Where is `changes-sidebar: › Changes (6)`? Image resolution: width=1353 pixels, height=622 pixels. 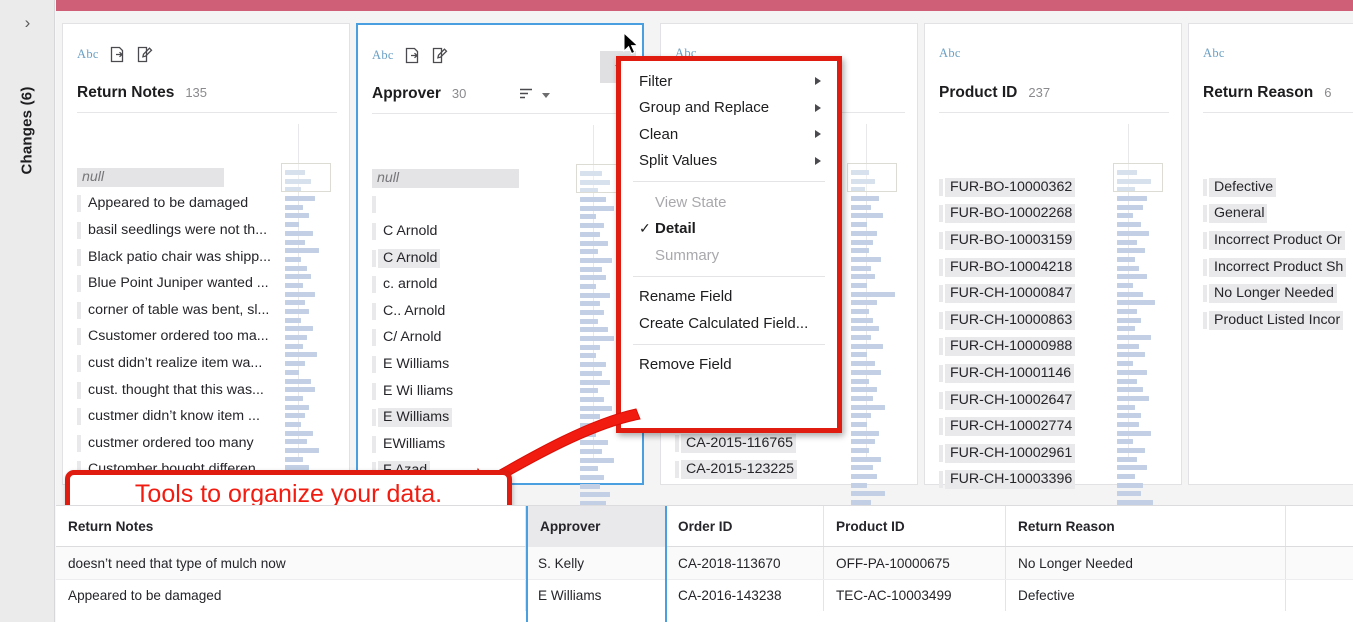
changes-sidebar: › Changes (6) is located at coordinates (27, 311).